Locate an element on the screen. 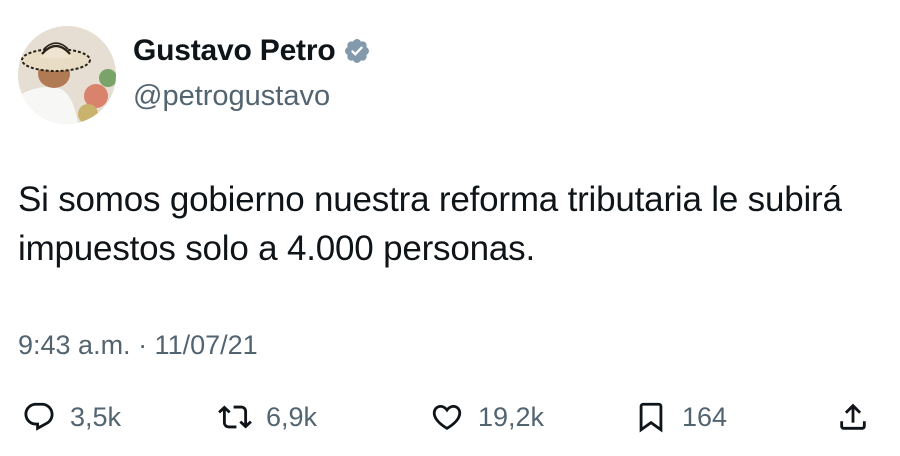  heart-icon is located at coordinates (447, 417).